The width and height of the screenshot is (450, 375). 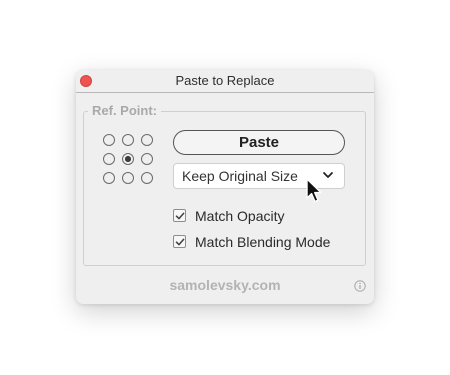 I want to click on ref-point-middle-left, so click(x=109, y=159).